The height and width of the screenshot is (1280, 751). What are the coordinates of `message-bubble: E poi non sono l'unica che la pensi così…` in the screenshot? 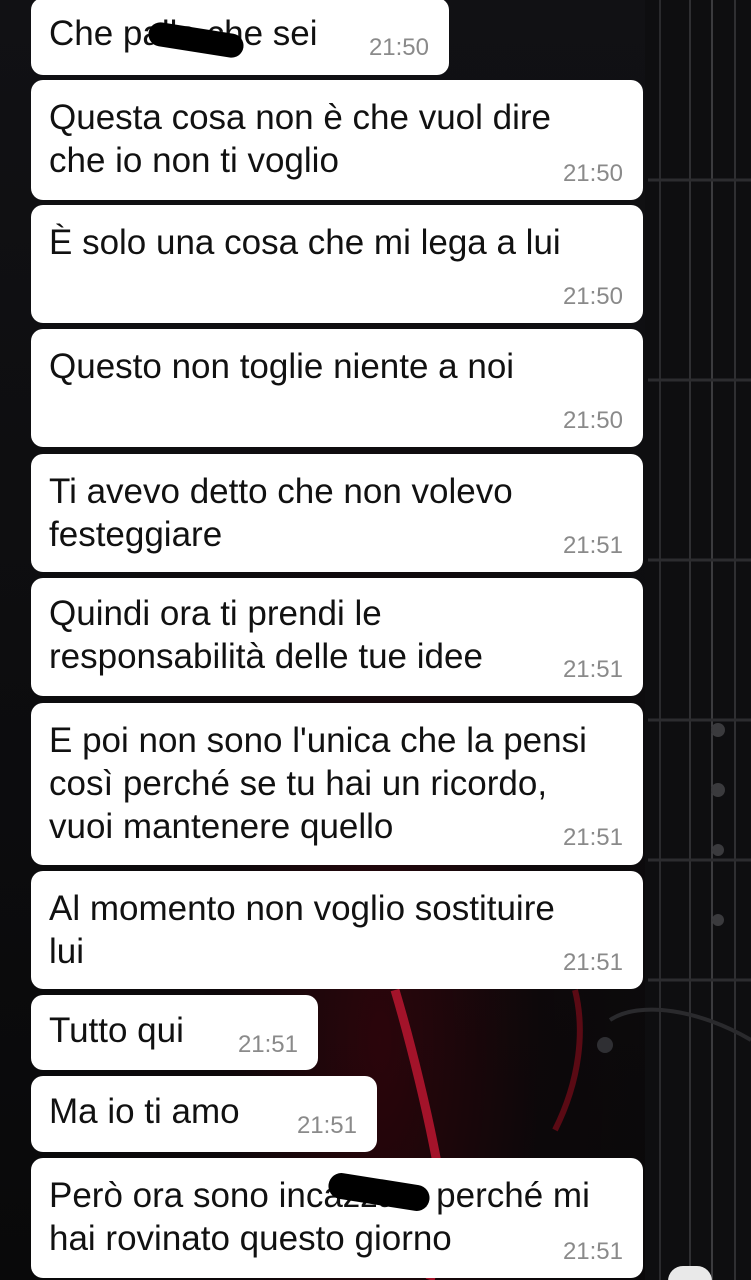 It's located at (337, 784).